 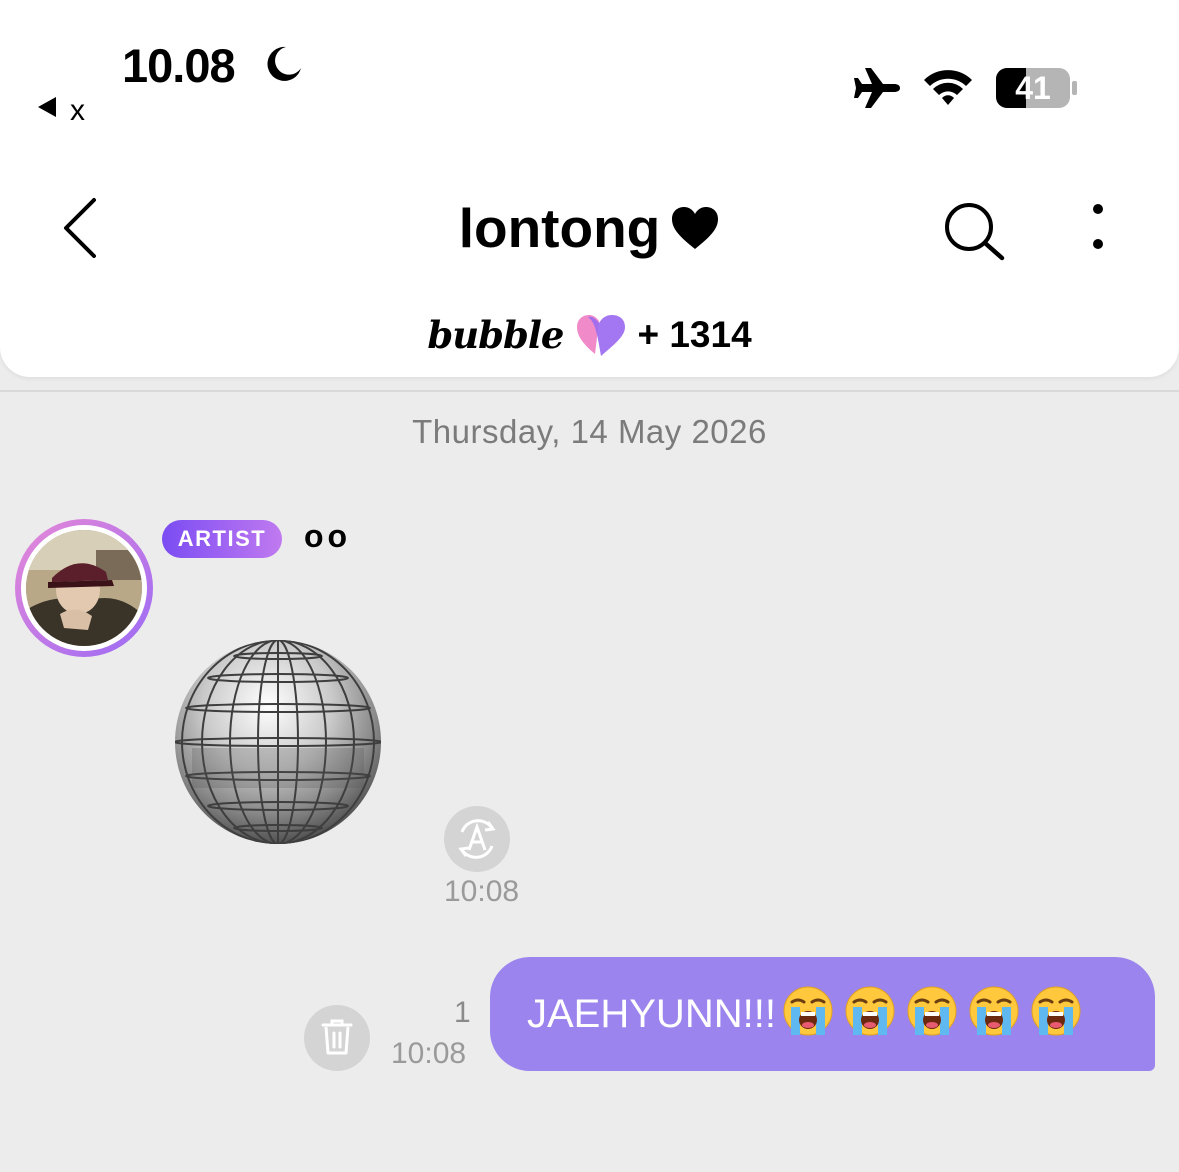 What do you see at coordinates (179, 65) in the screenshot?
I see `status-time: 10.08` at bounding box center [179, 65].